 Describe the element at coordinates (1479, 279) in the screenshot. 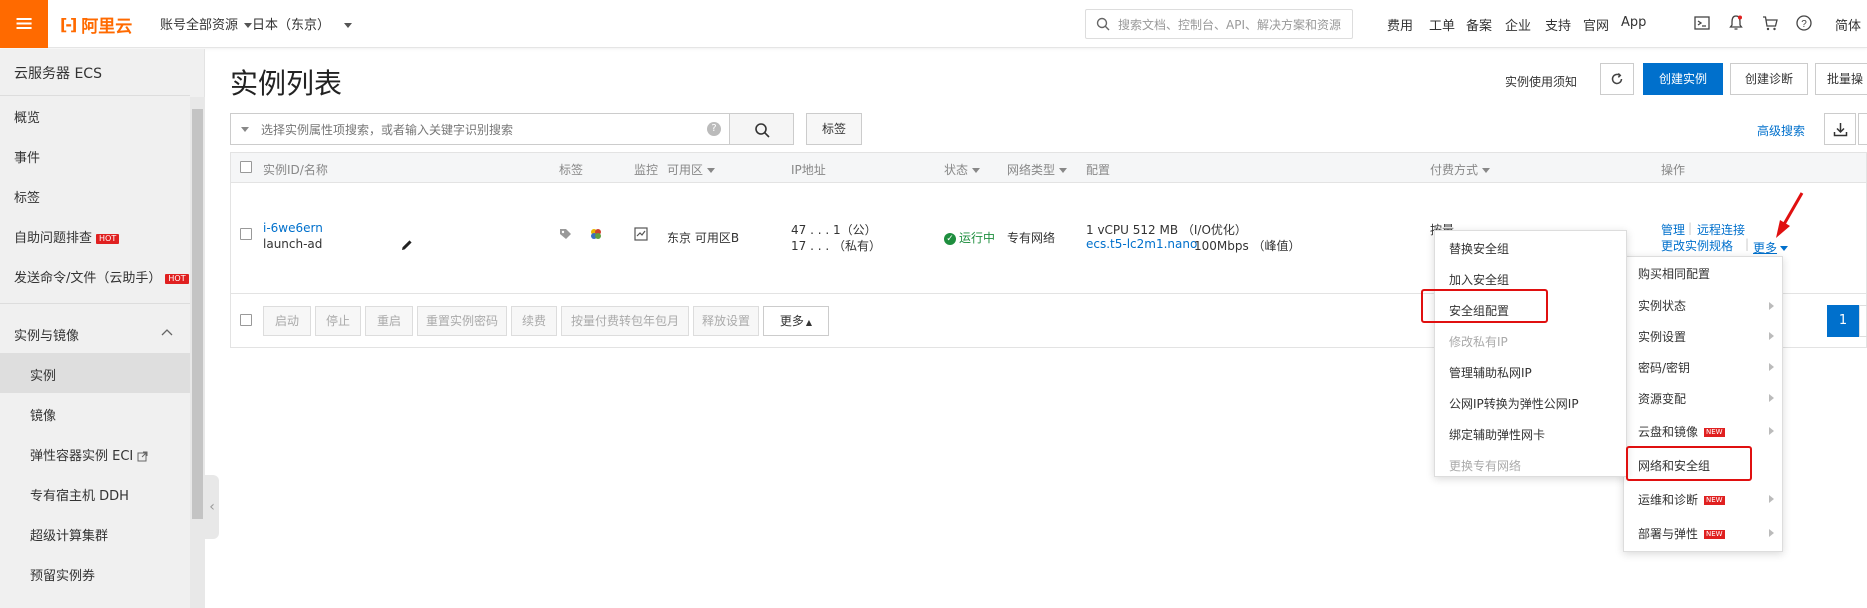

I see `submenu-join-security-group: 加入安全组` at that location.